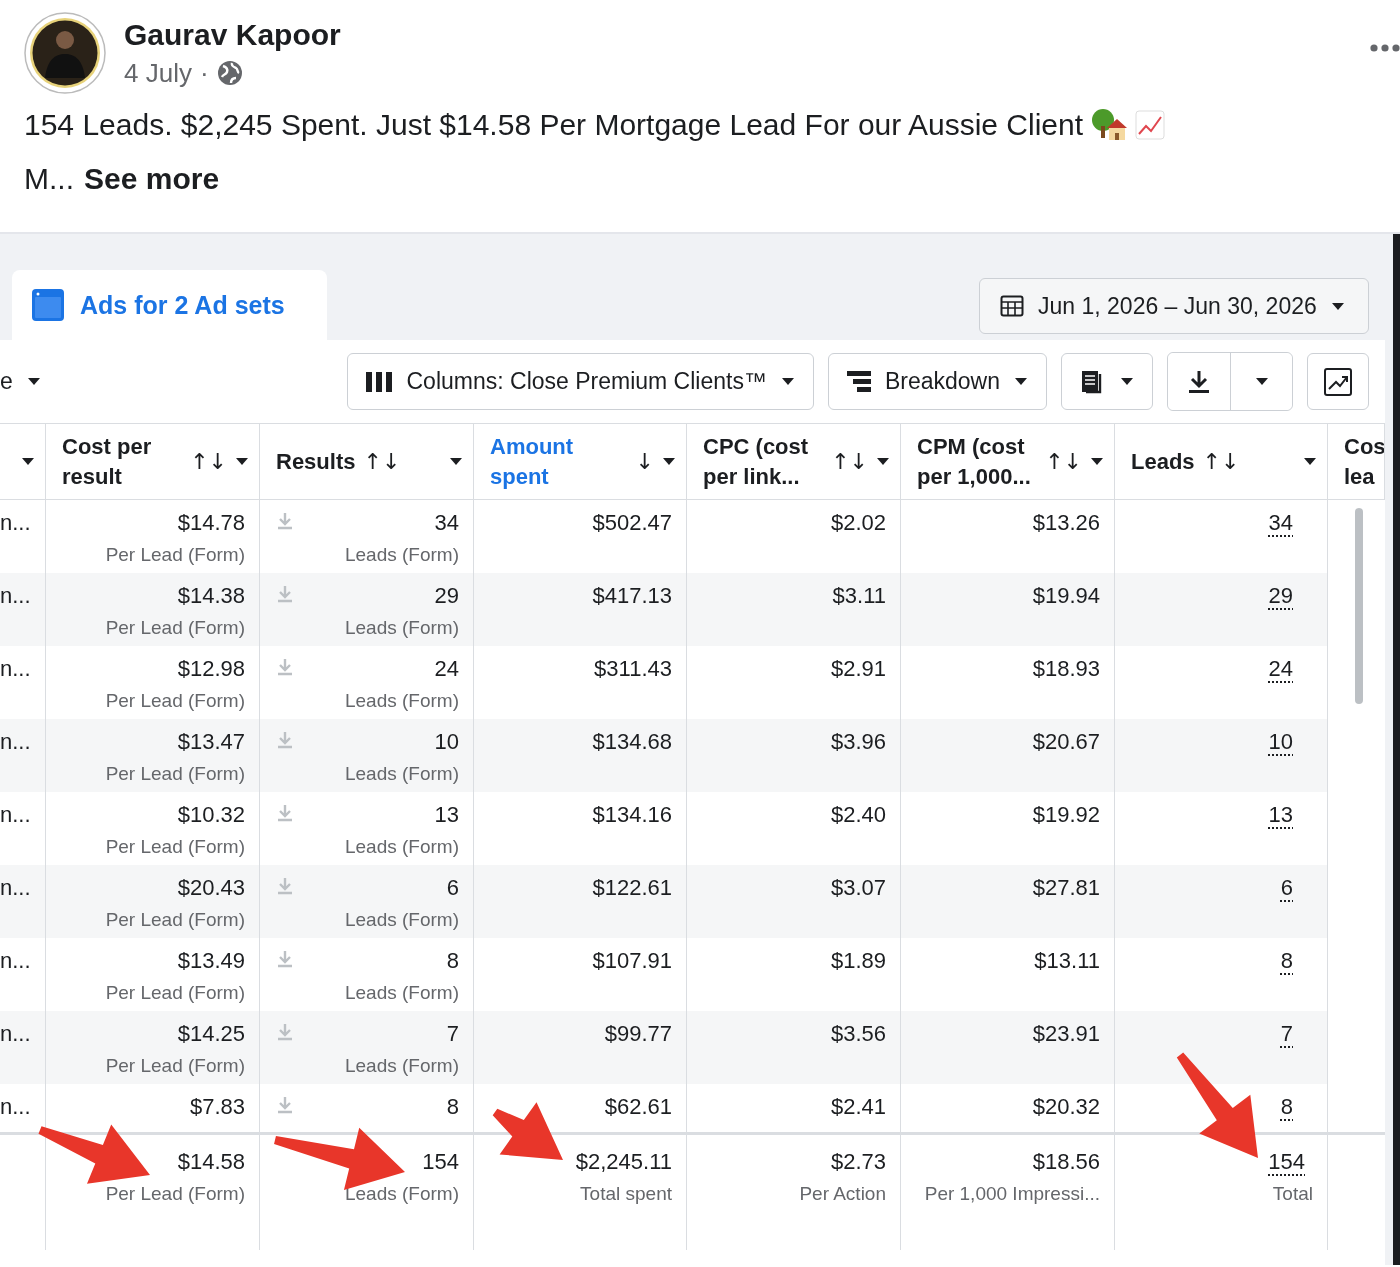  Describe the element at coordinates (452, 1034) in the screenshot. I see `results-value: 7` at that location.